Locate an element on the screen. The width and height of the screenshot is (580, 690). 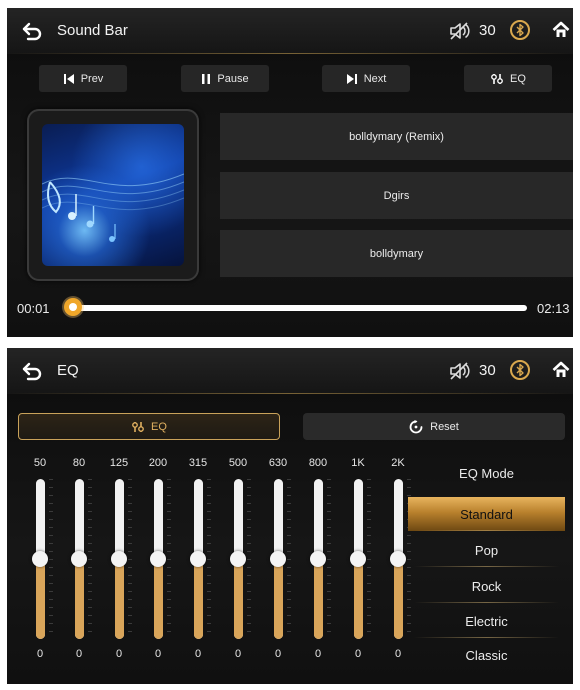
elapsed-time: 00:01 is located at coordinates (33, 308).